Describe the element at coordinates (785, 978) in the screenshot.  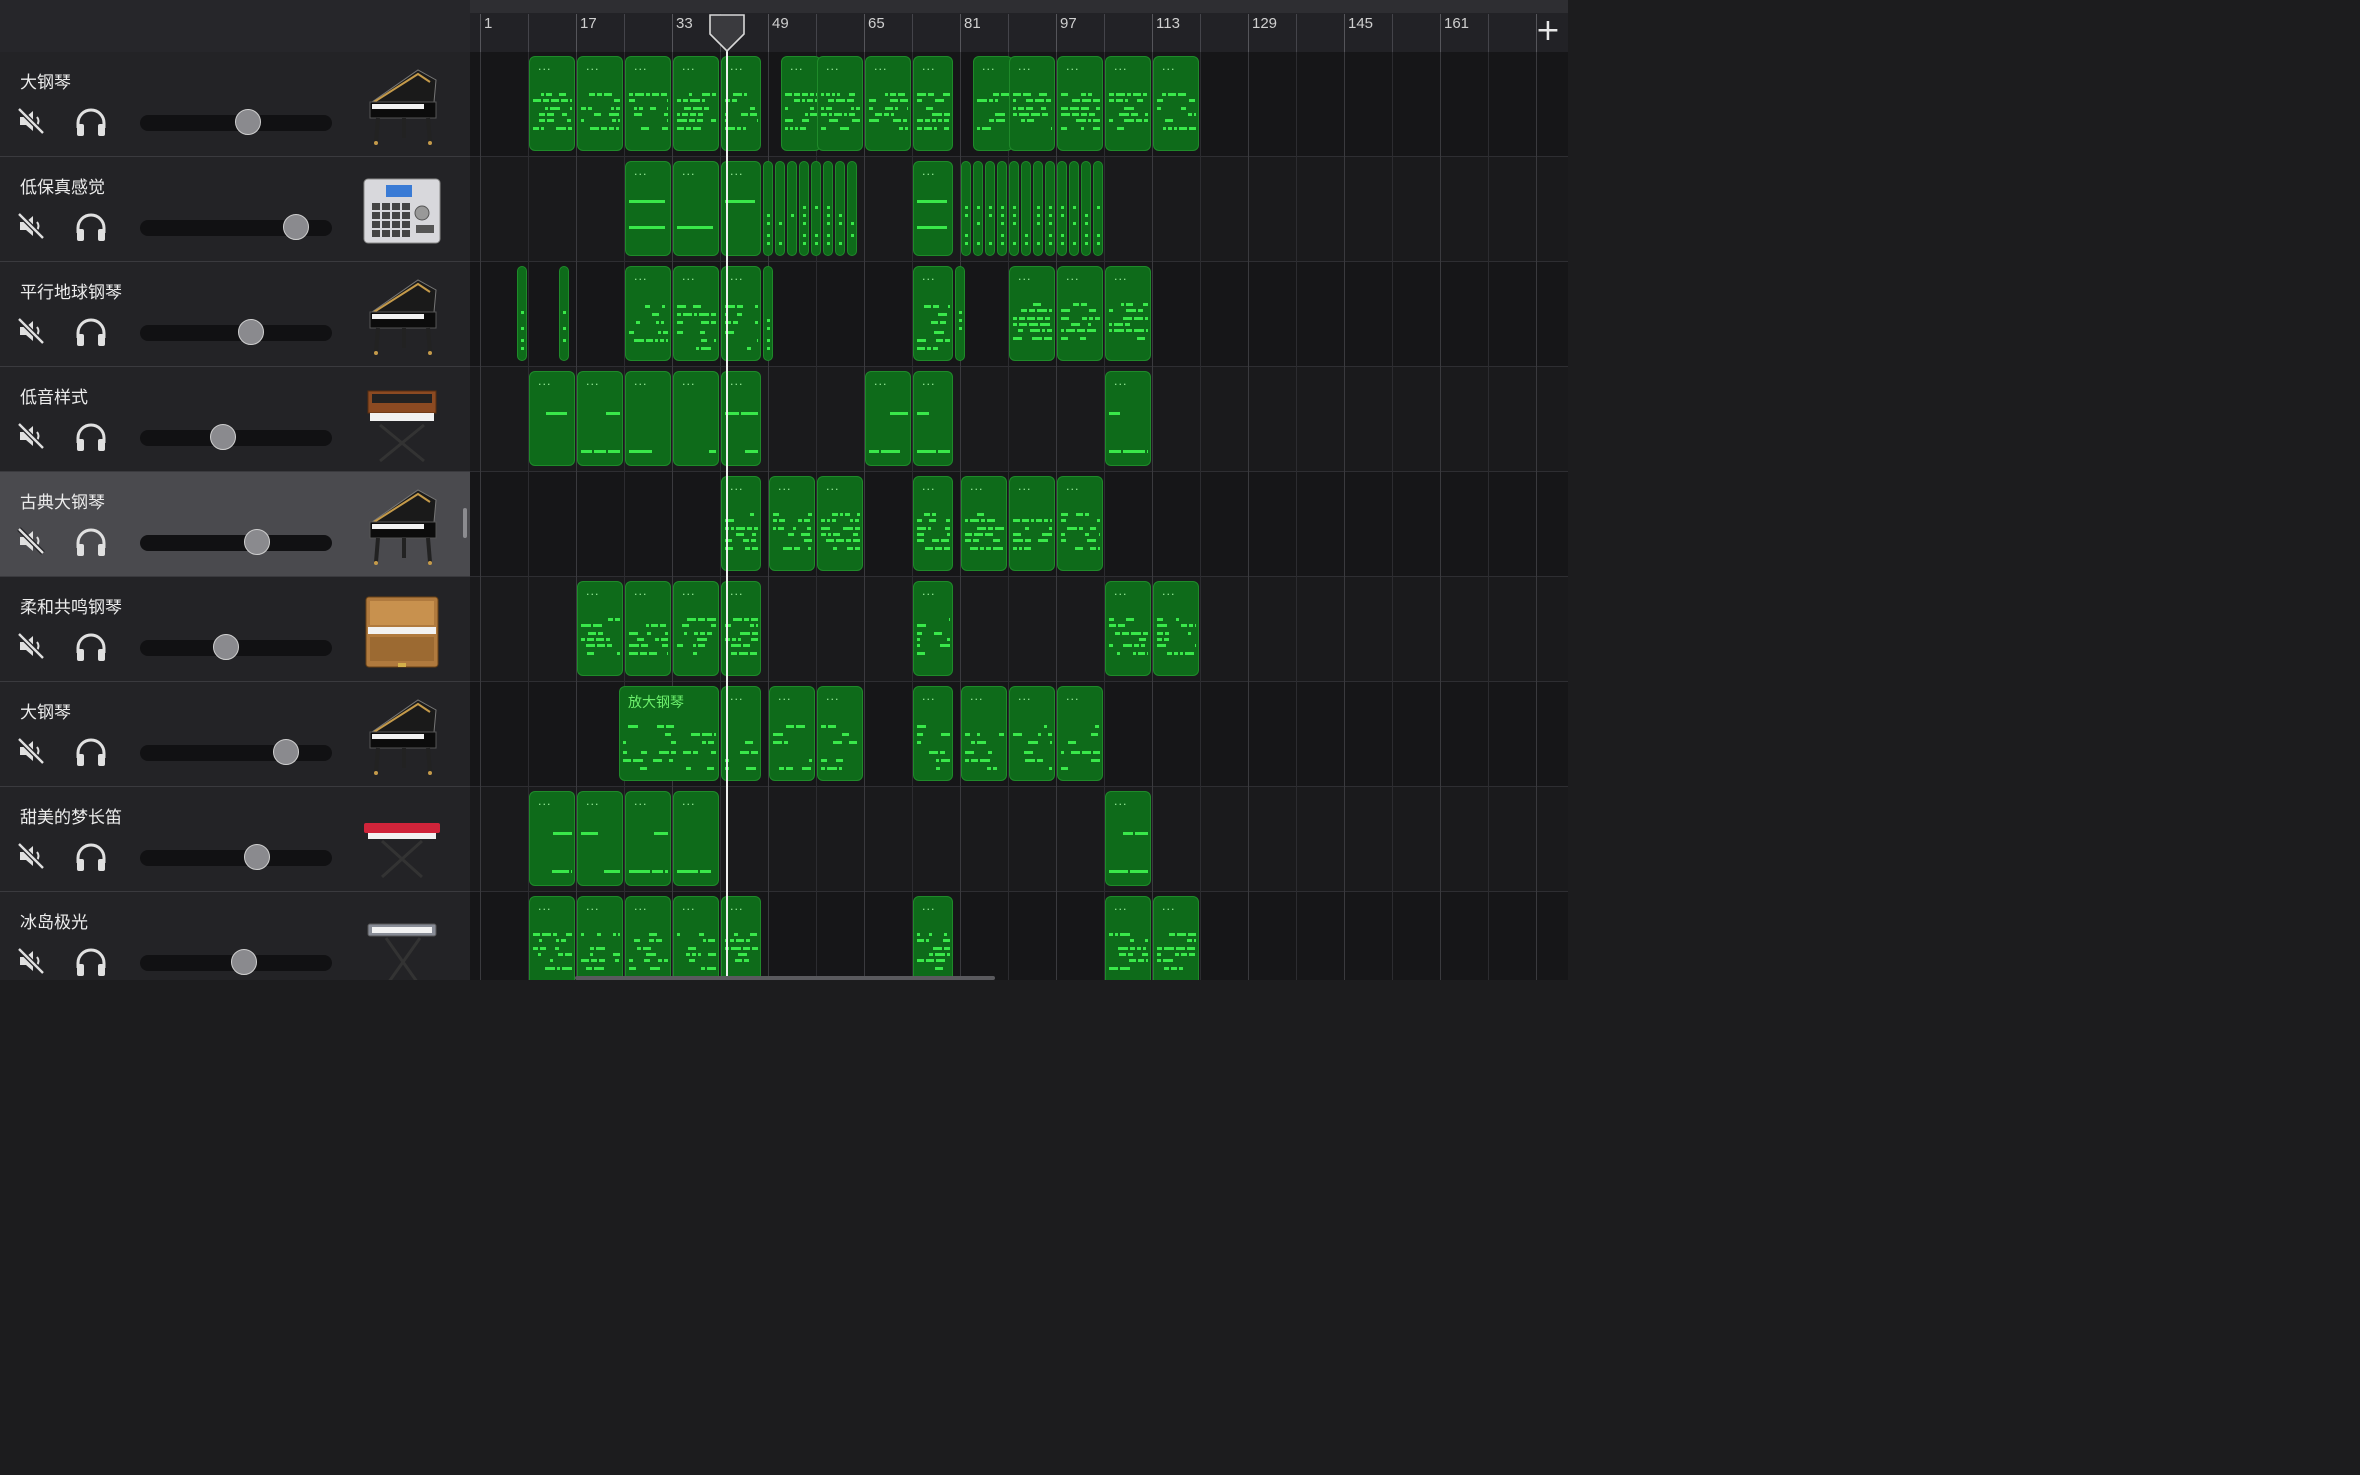
I see `horizontal-scrollbar` at that location.